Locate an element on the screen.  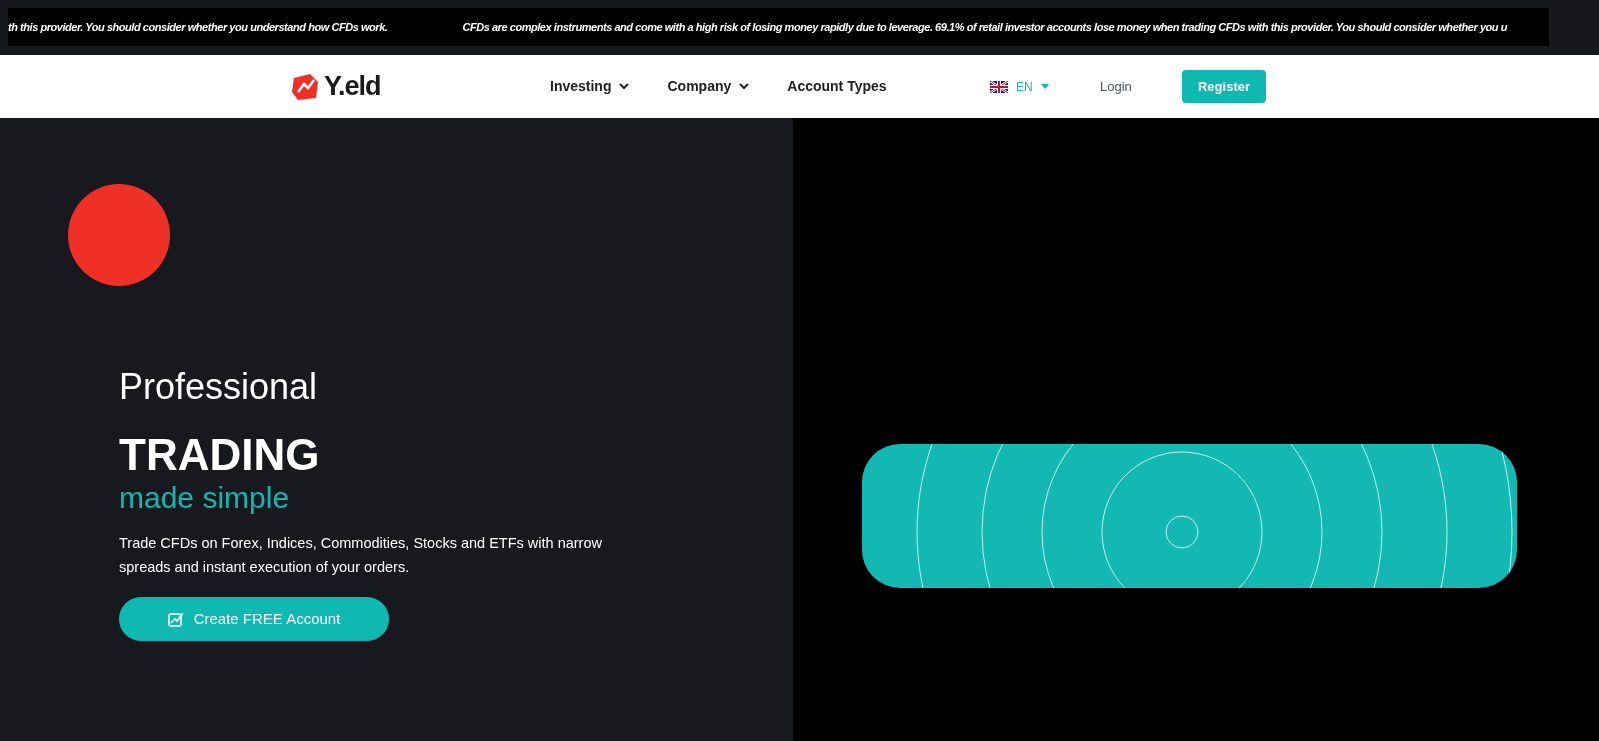
nav-link: Company is located at coordinates (708, 86).